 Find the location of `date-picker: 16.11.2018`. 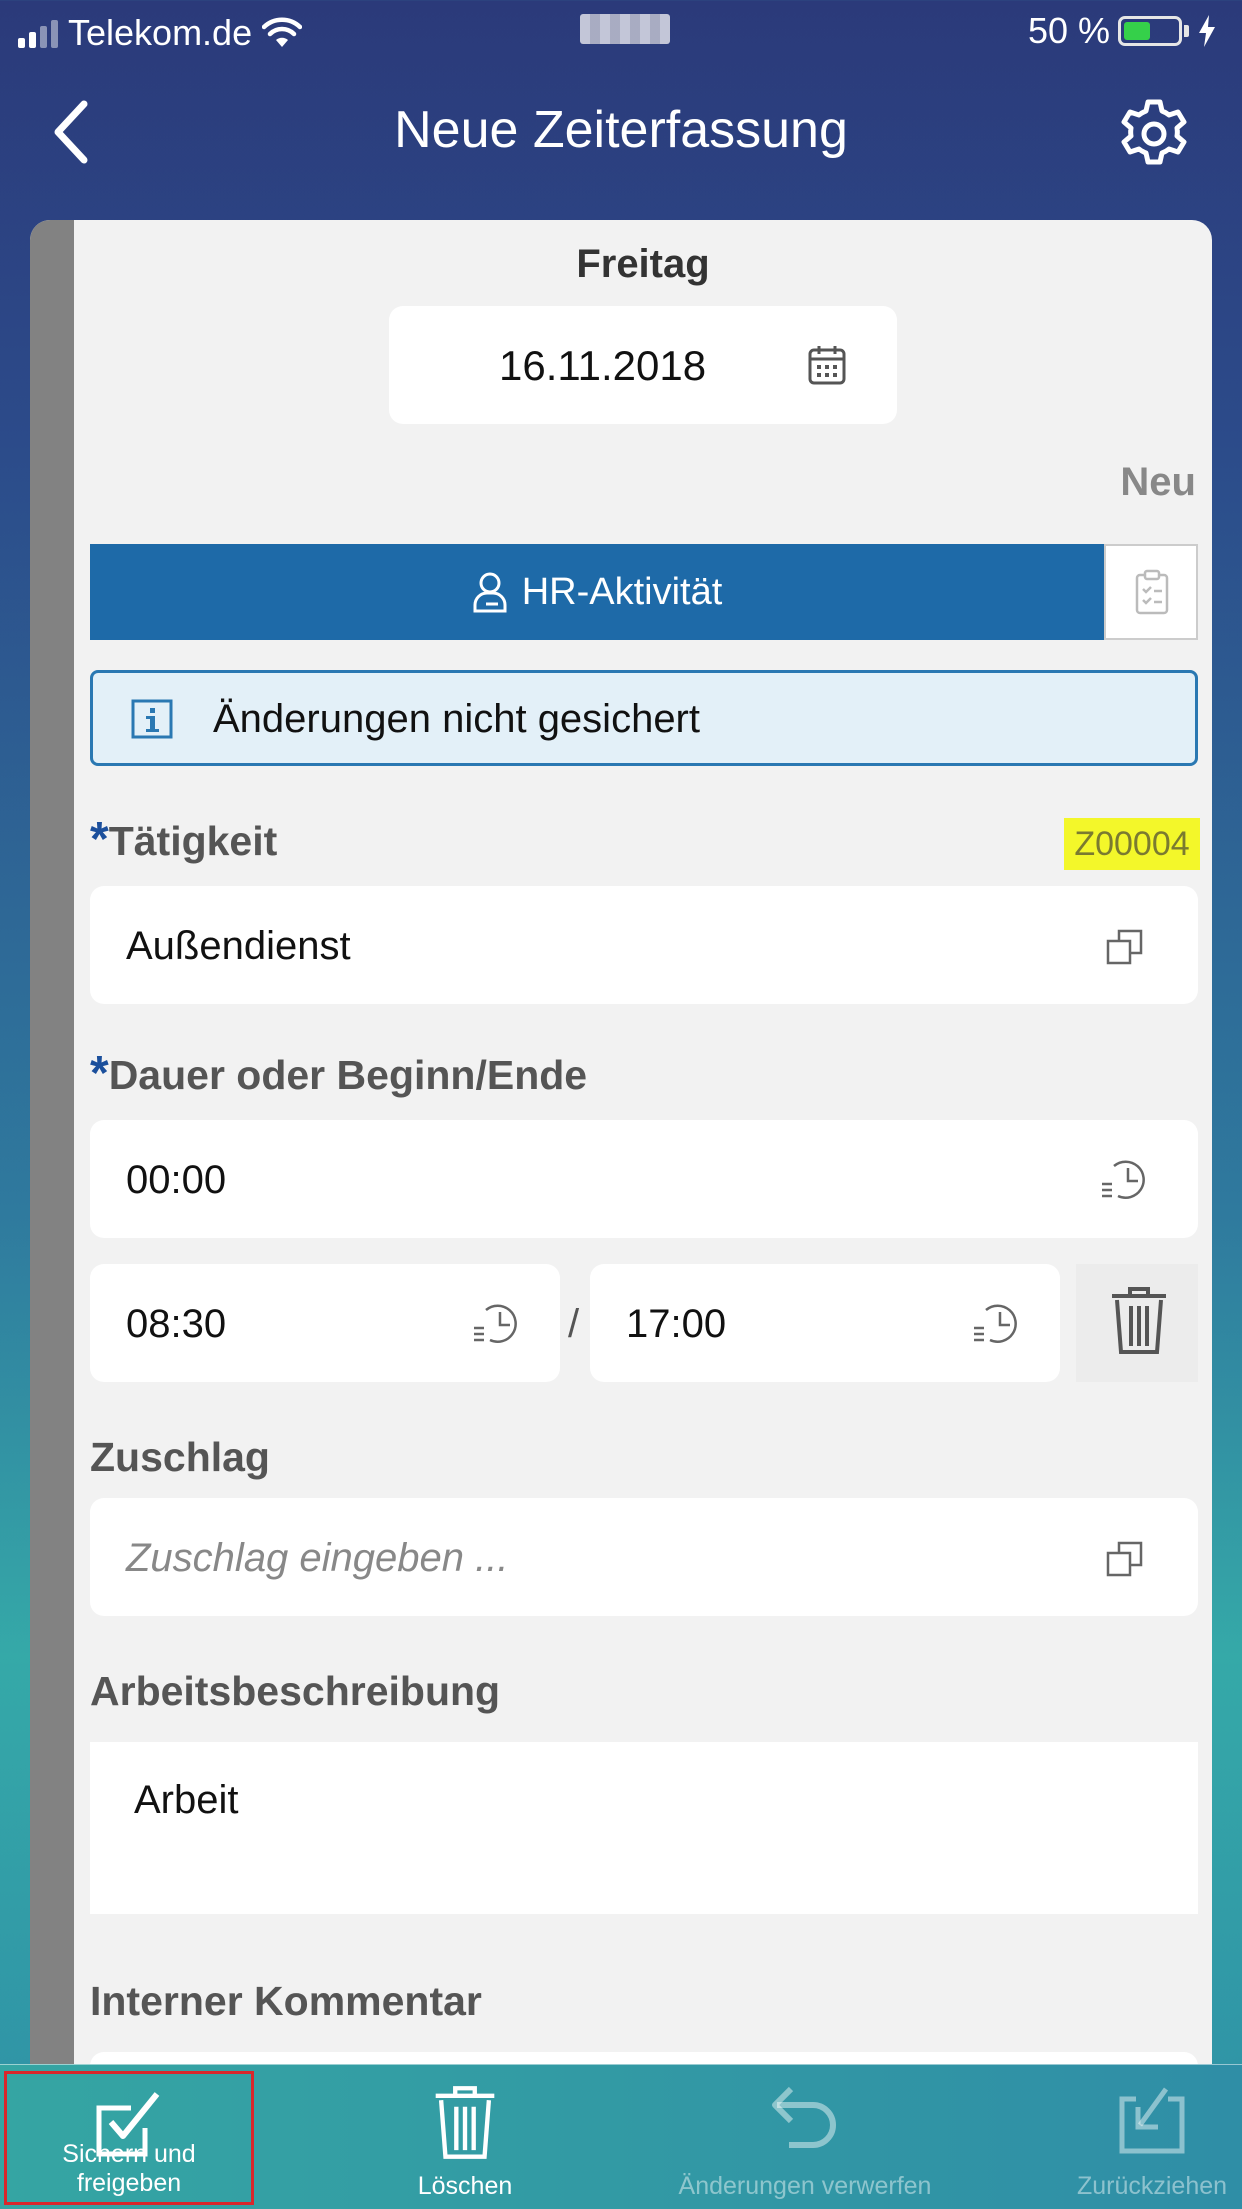

date-picker: 16.11.2018 is located at coordinates (643, 365).